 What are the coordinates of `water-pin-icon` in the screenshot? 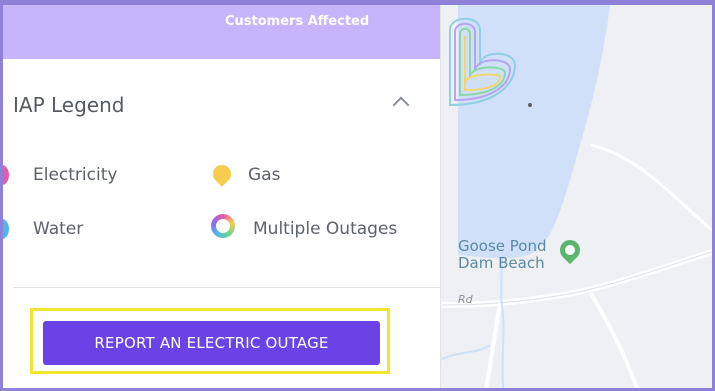 It's located at (6, 229).